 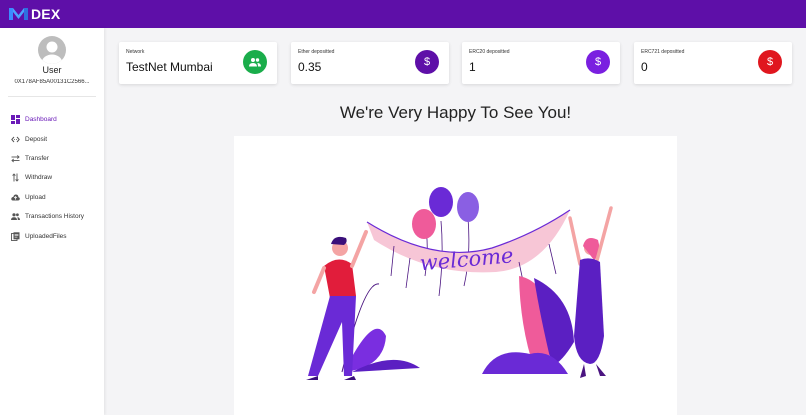 I want to click on sidebar-item-transfer: Transfer, so click(x=52, y=158).